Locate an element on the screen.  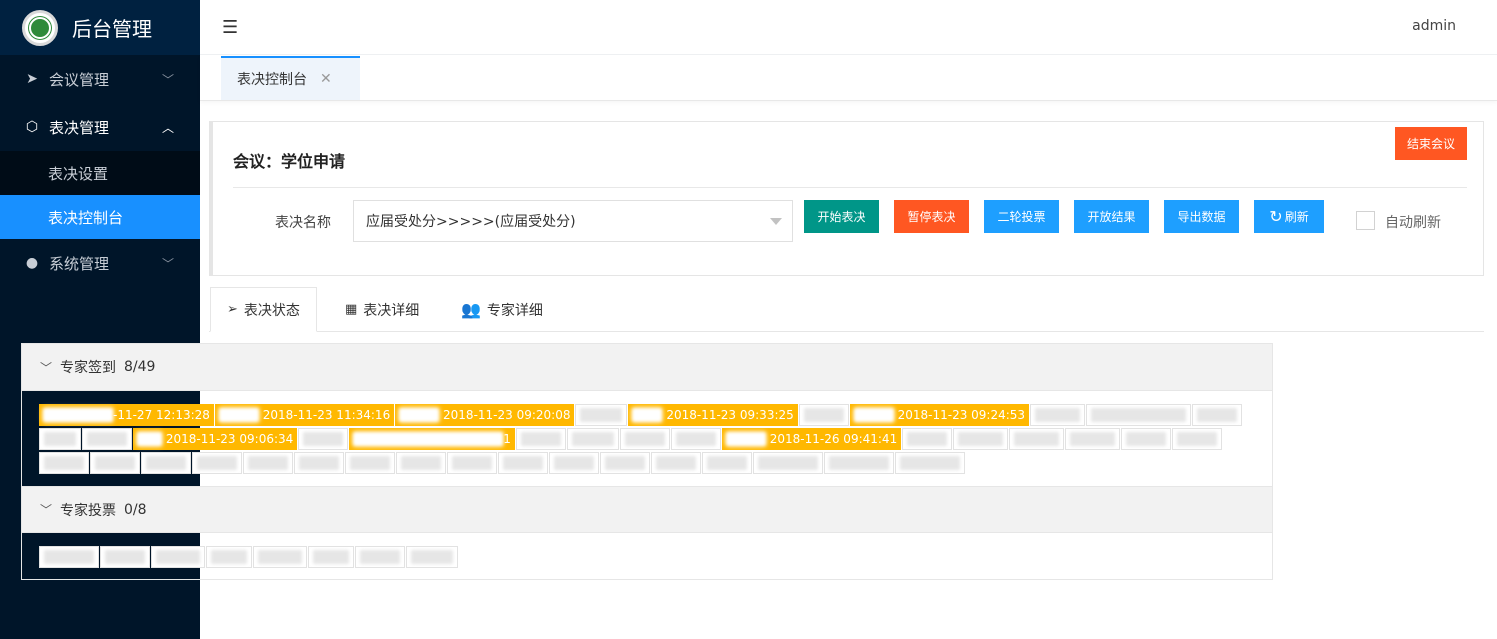
meeting-title: 会议：学位申请 is located at coordinates (289, 161).